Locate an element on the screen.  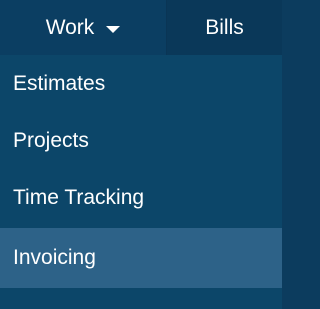
work-menu-label: Work is located at coordinates (70, 27).